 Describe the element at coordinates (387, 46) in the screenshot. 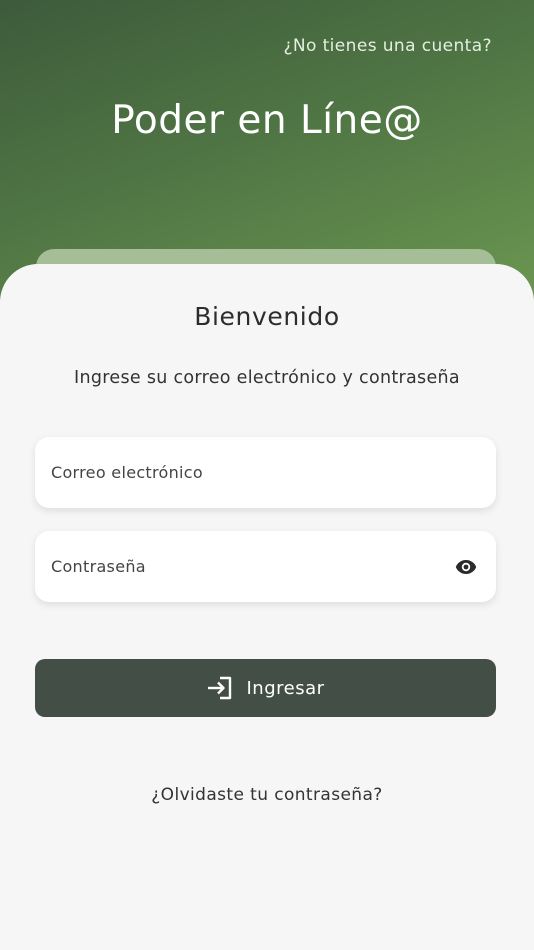

I see `signup-link: ¿No tienes una cuenta?` at that location.